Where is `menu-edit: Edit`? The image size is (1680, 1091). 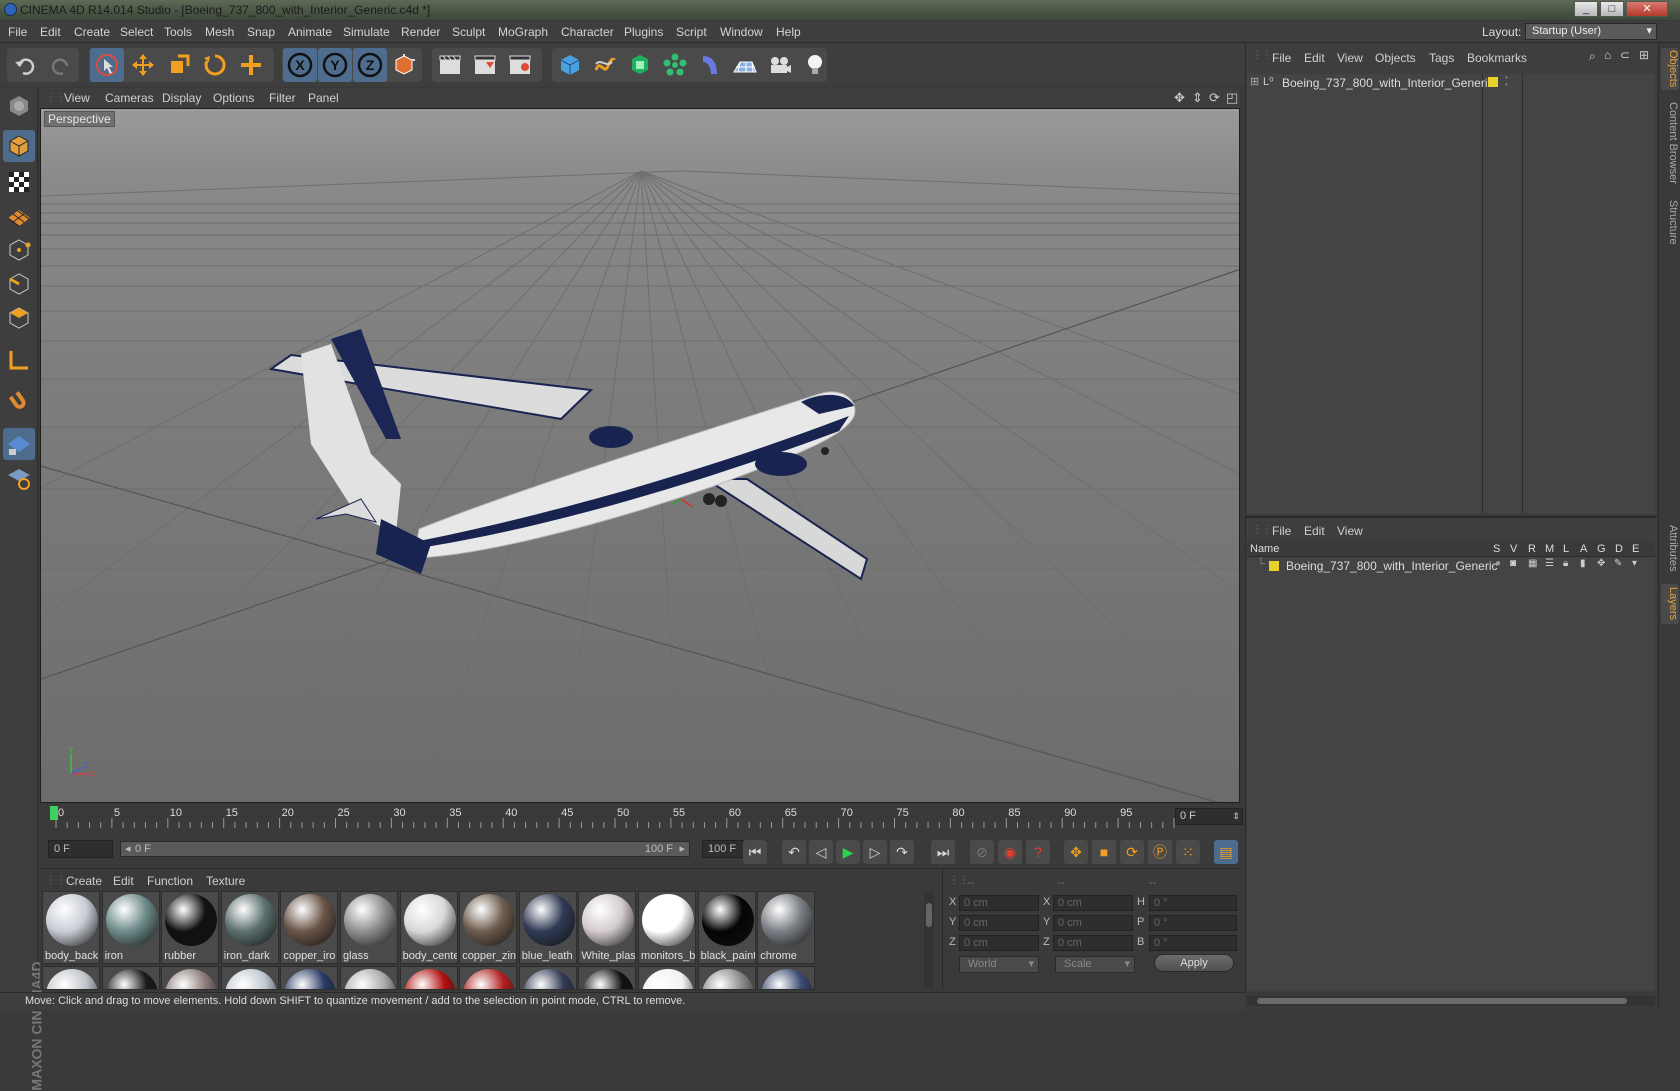
menu-edit: Edit is located at coordinates (50, 32).